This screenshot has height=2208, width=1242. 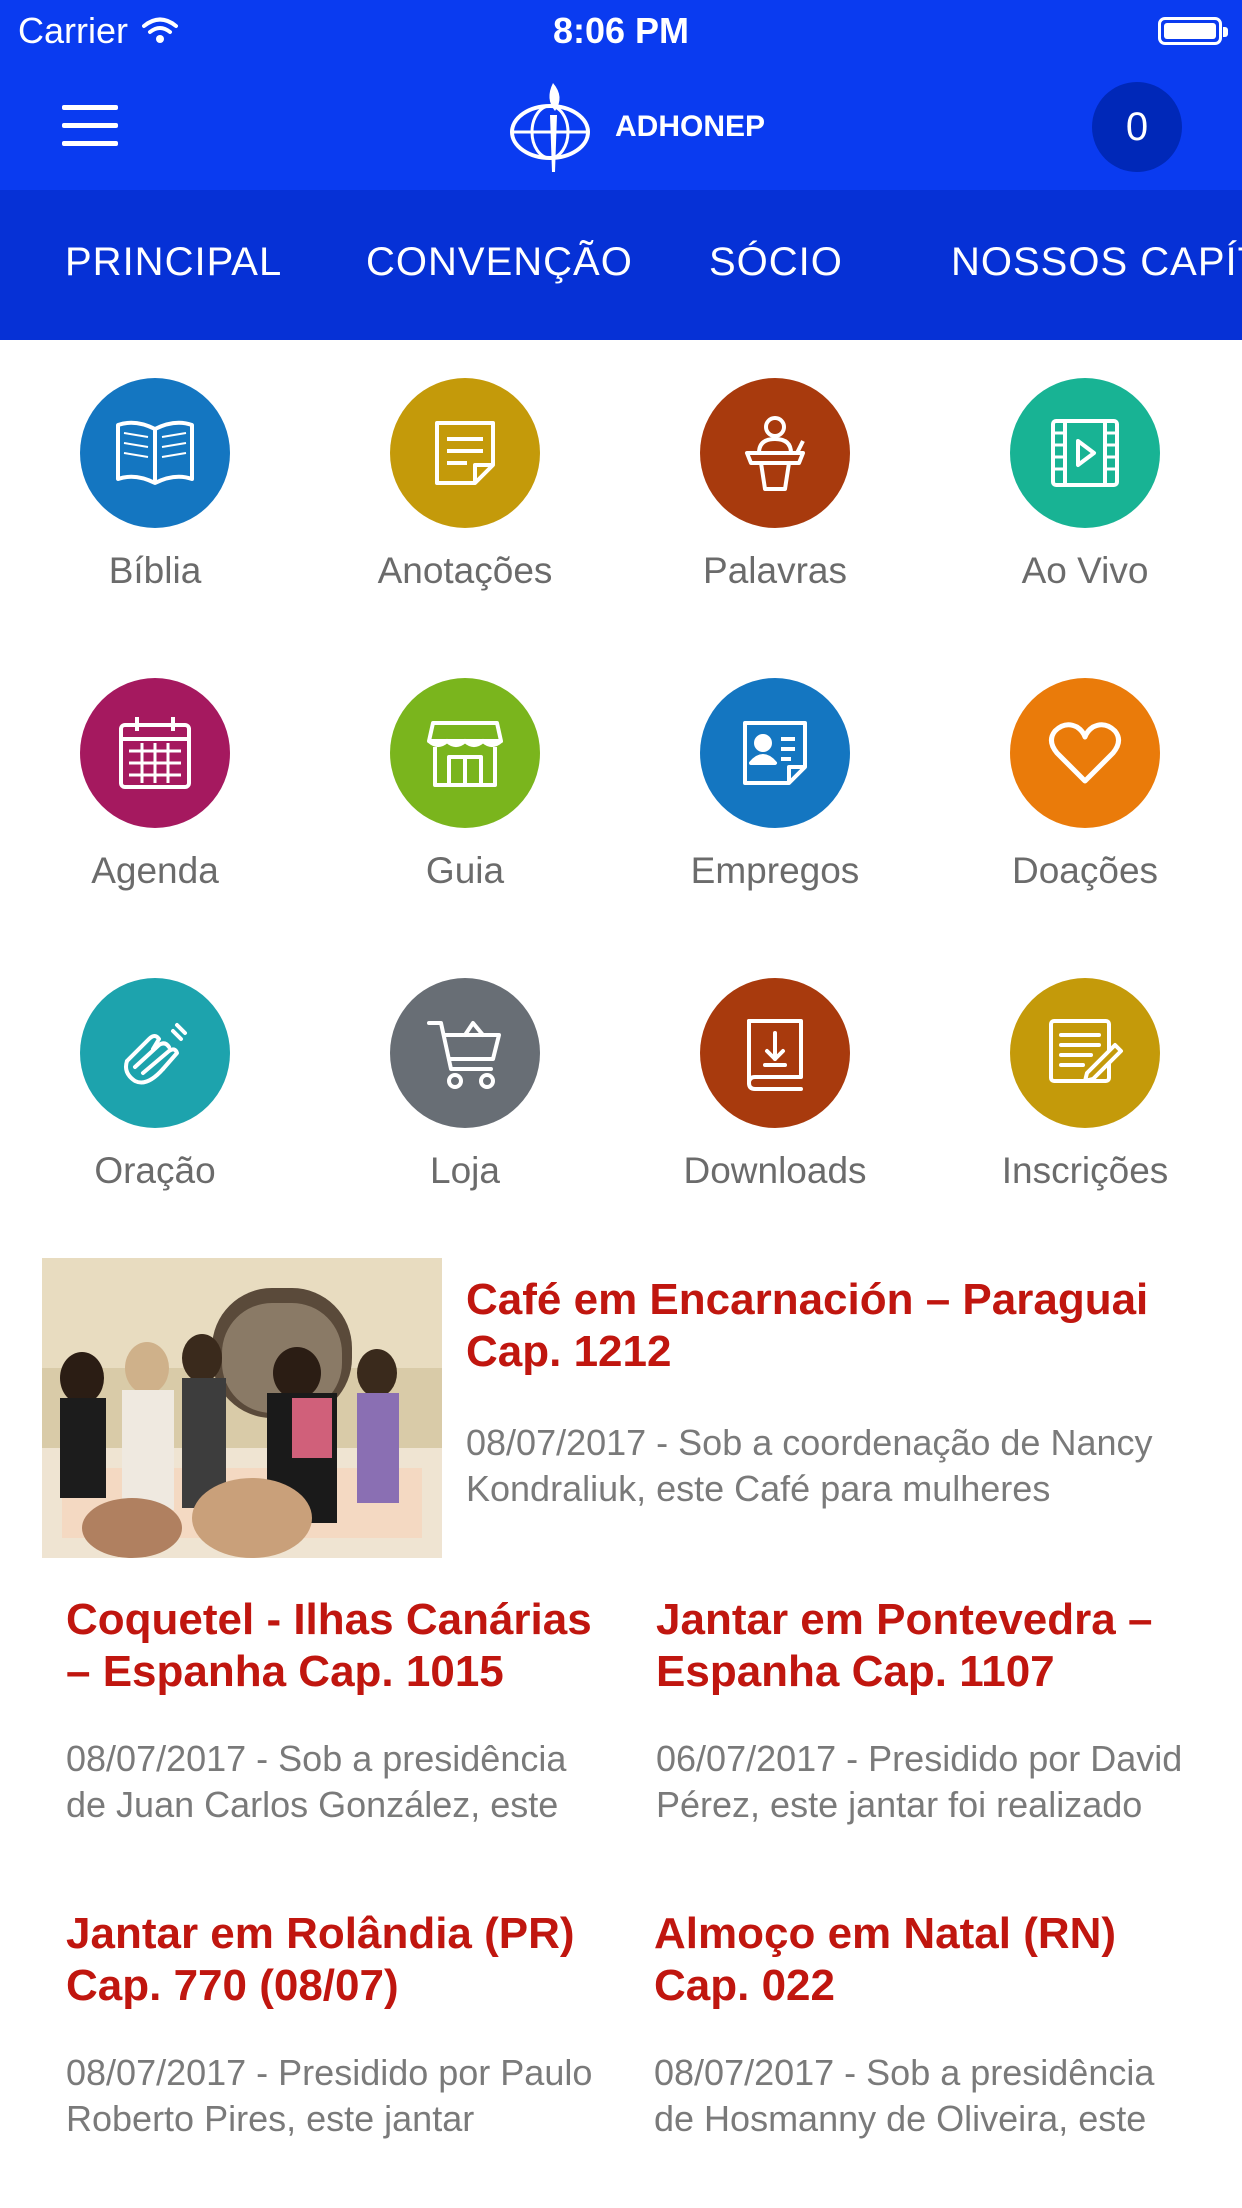 I want to click on grid-label: Loja, so click(x=465, y=1170).